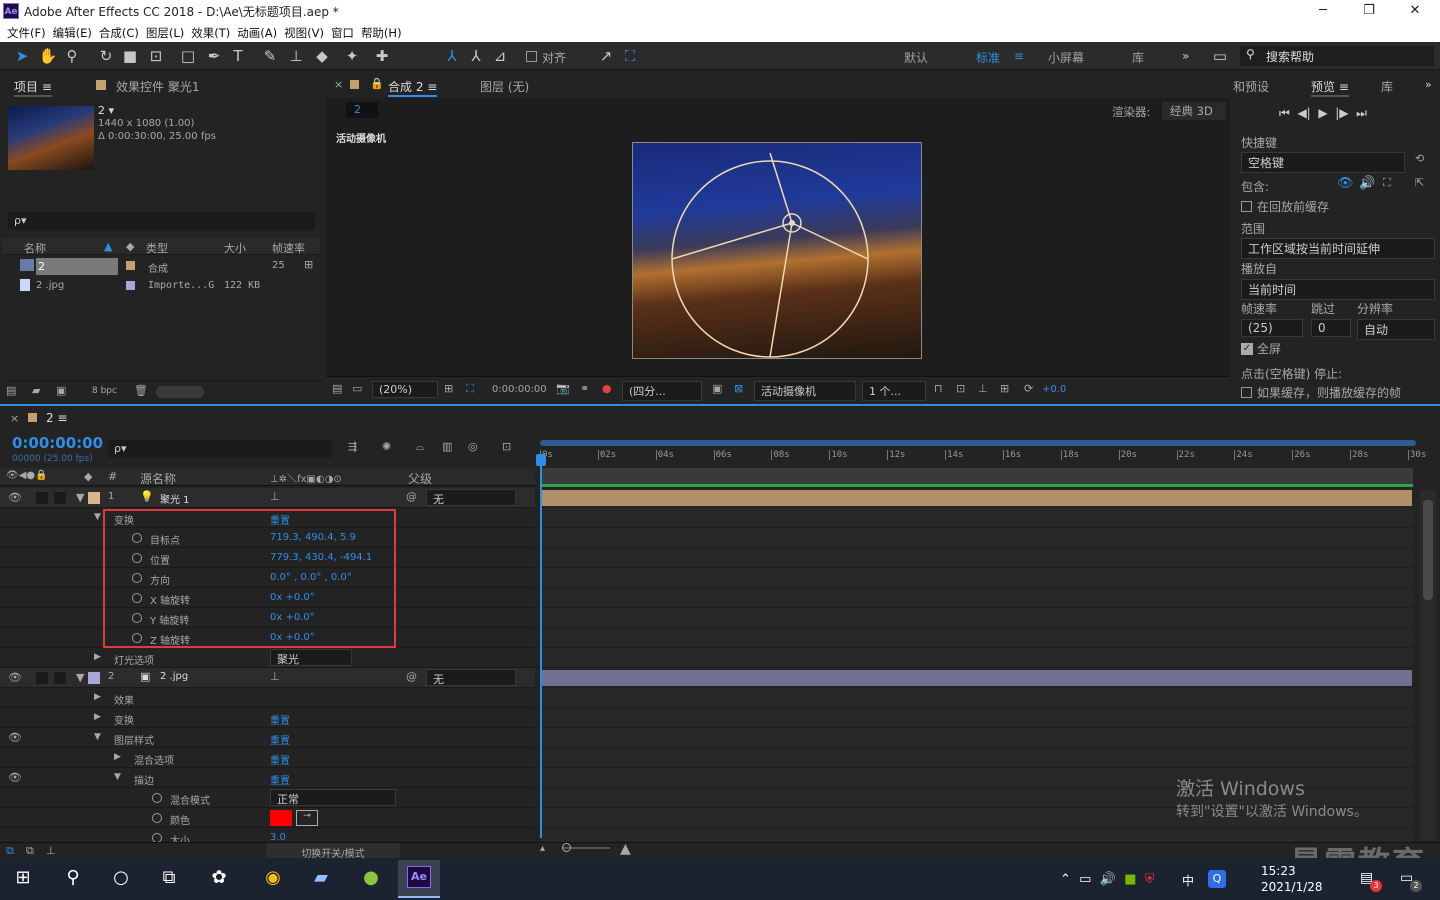 Image resolution: width=1440 pixels, height=900 pixels. Describe the element at coordinates (169, 878) in the screenshot. I see `task-view-icon: ⧉` at that location.